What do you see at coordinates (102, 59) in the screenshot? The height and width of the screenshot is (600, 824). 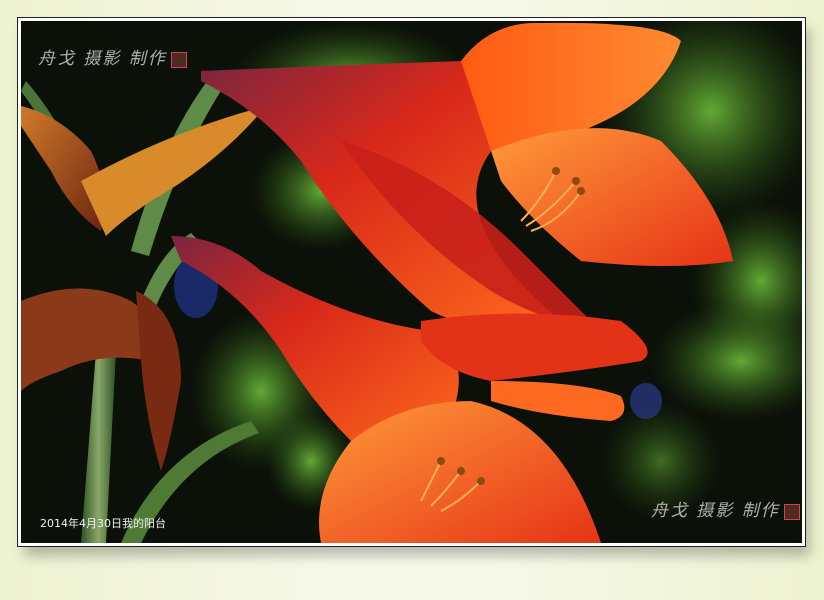 I see `watermark-top-text: 舟戈 摄影 制作` at bounding box center [102, 59].